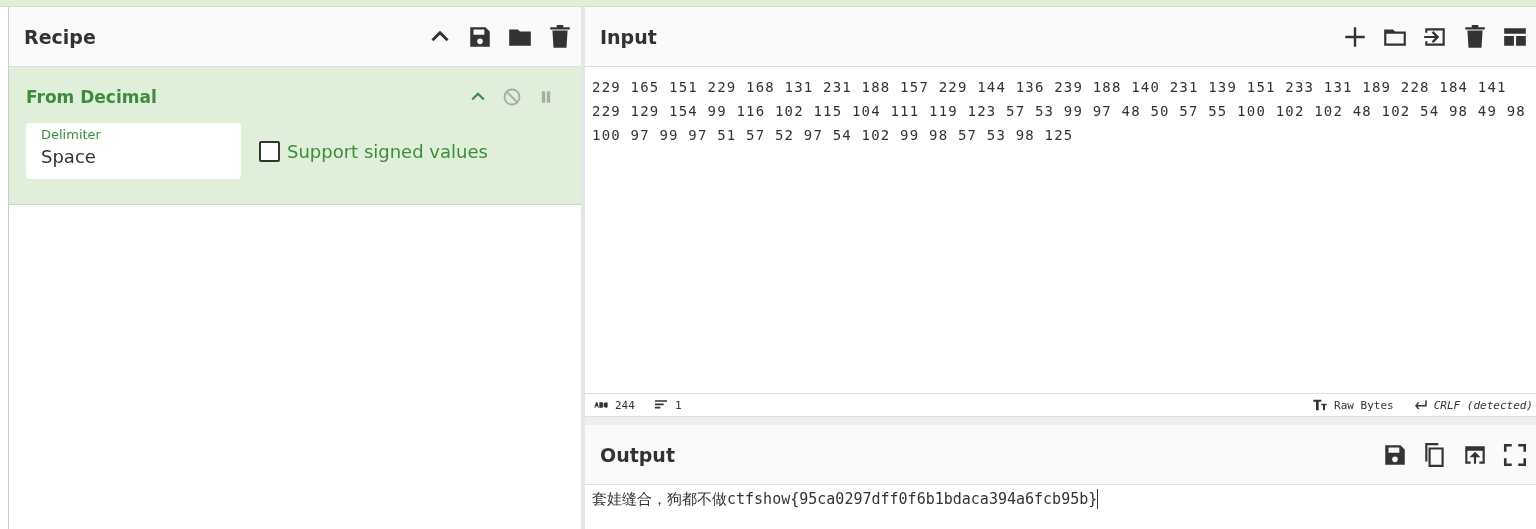 The height and width of the screenshot is (529, 1536). I want to click on encoding-label: Raw Bytes, so click(1364, 405).